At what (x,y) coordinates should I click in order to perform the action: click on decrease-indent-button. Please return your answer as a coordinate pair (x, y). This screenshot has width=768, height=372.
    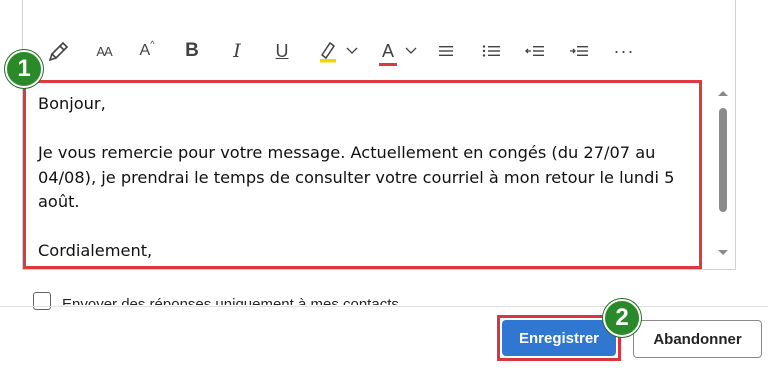
    Looking at the image, I should click on (535, 51).